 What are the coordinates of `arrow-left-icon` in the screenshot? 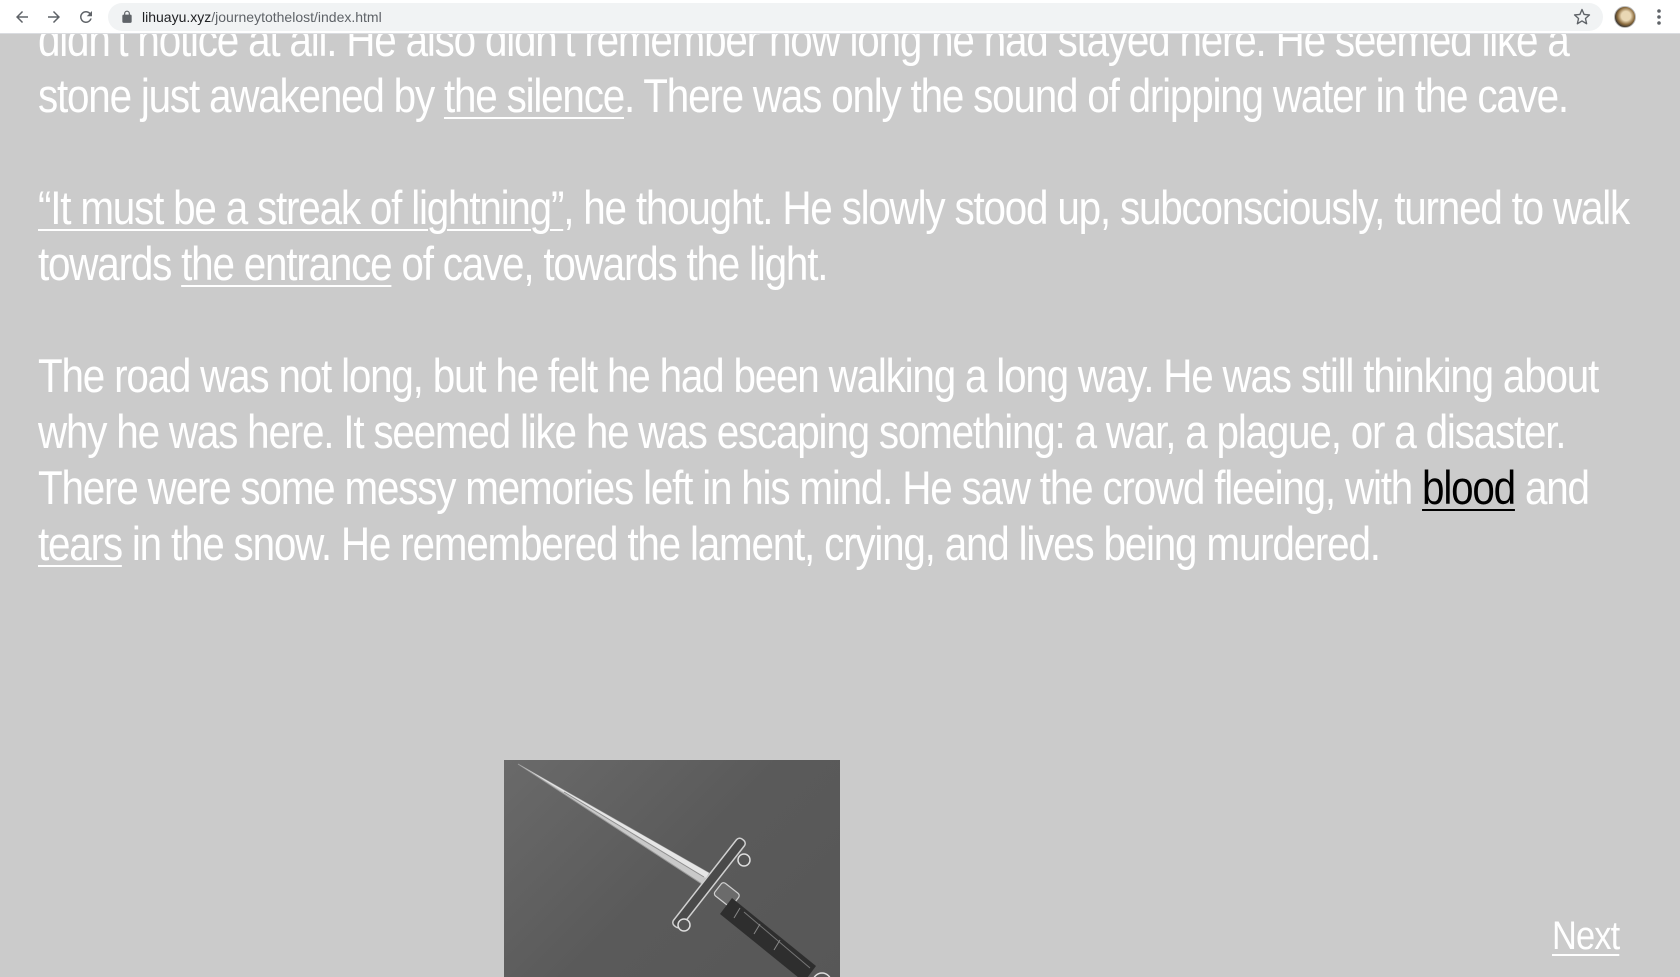 It's located at (22, 17).